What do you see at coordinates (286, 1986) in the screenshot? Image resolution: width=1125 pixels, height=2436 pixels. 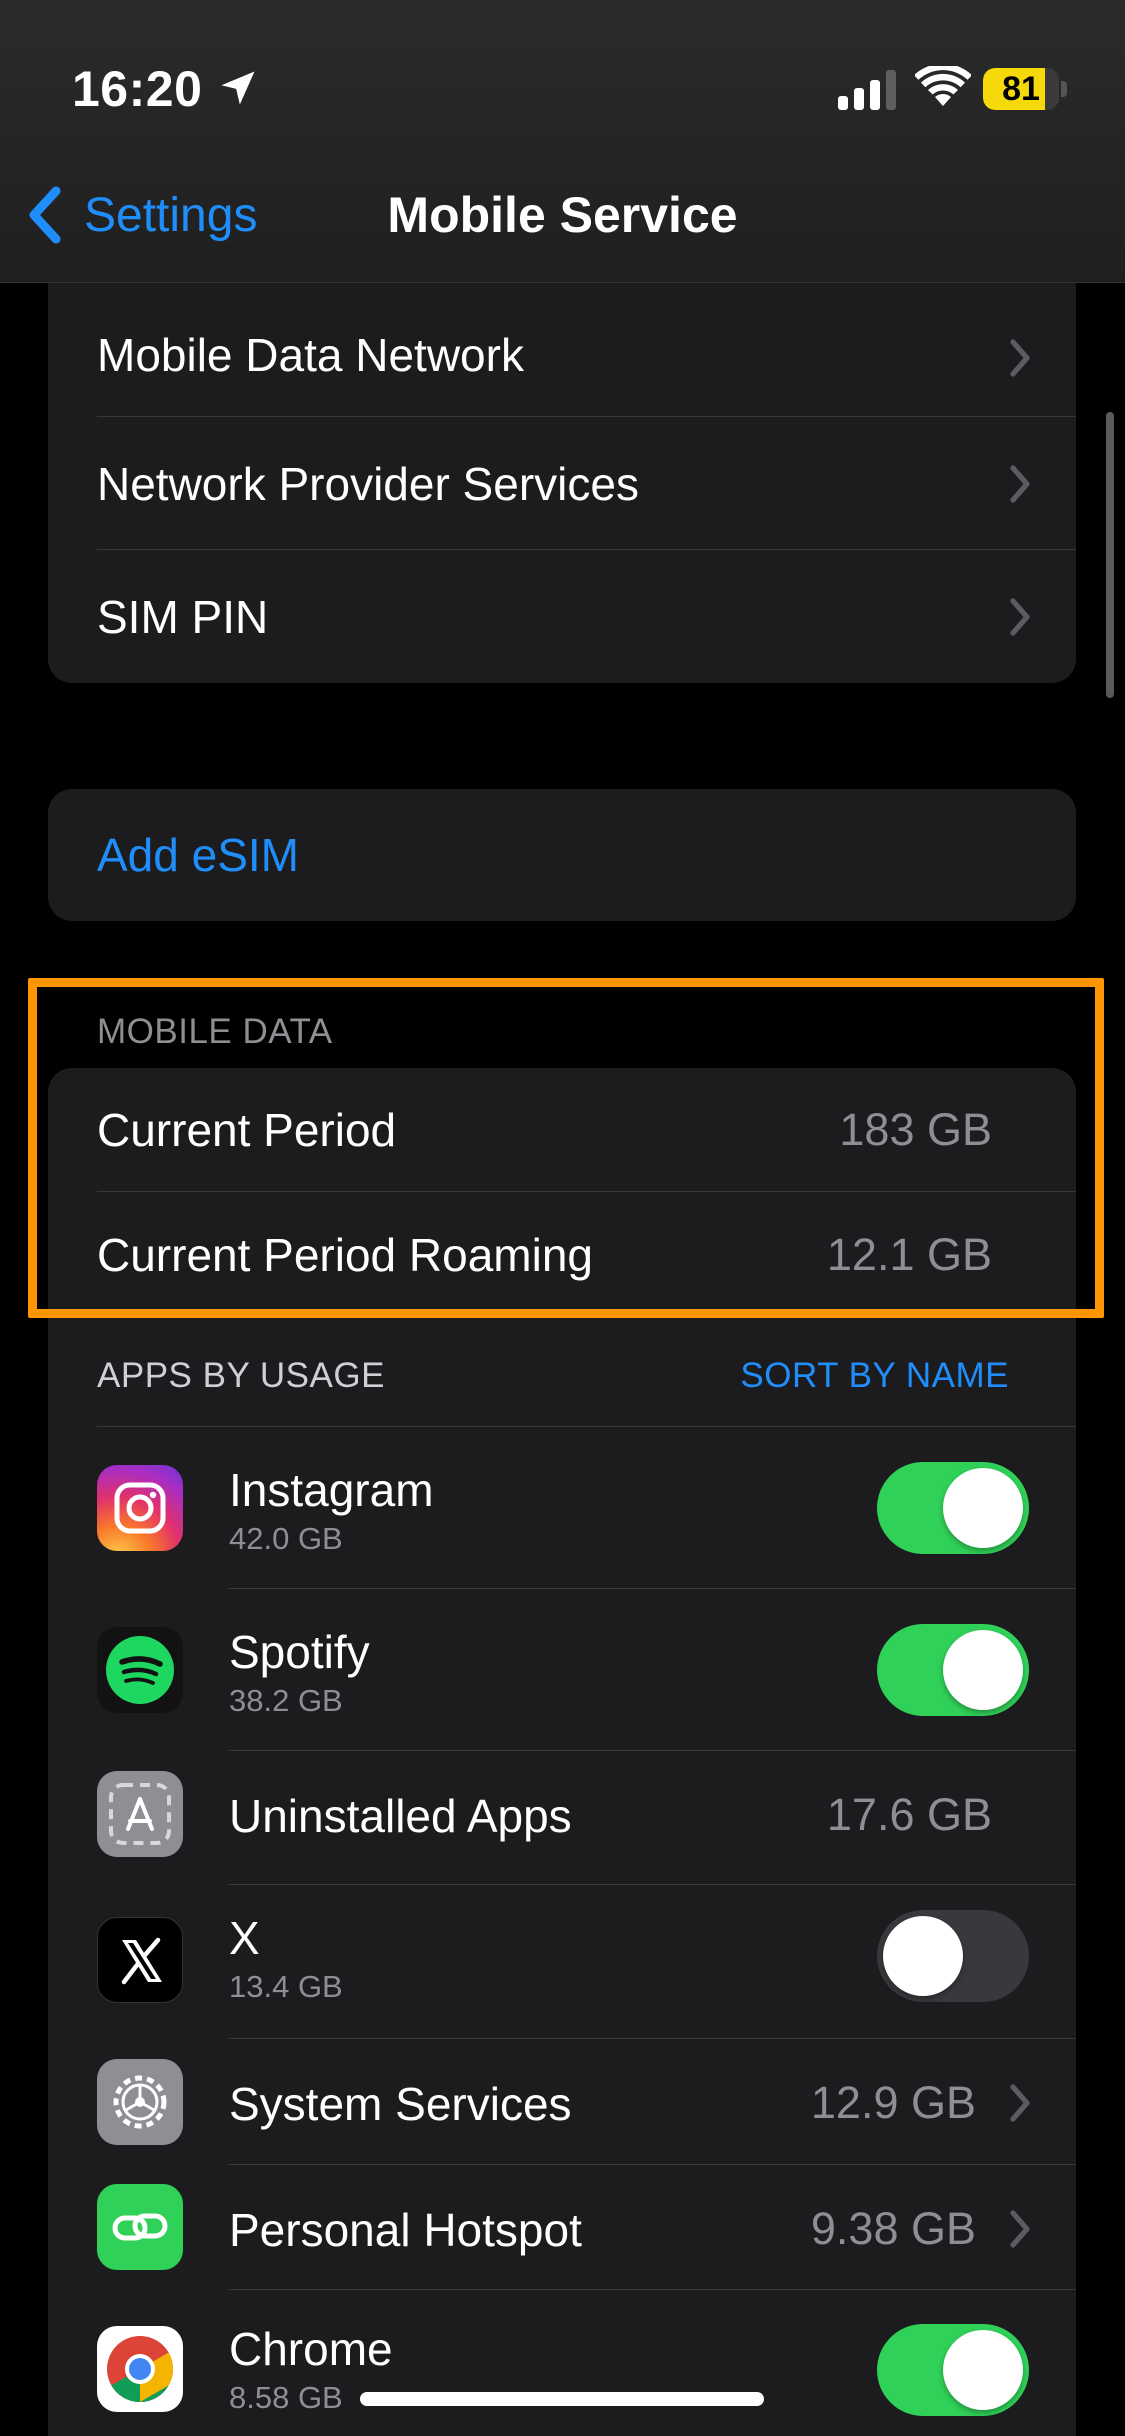 I see `app-size: 13.4 GB` at bounding box center [286, 1986].